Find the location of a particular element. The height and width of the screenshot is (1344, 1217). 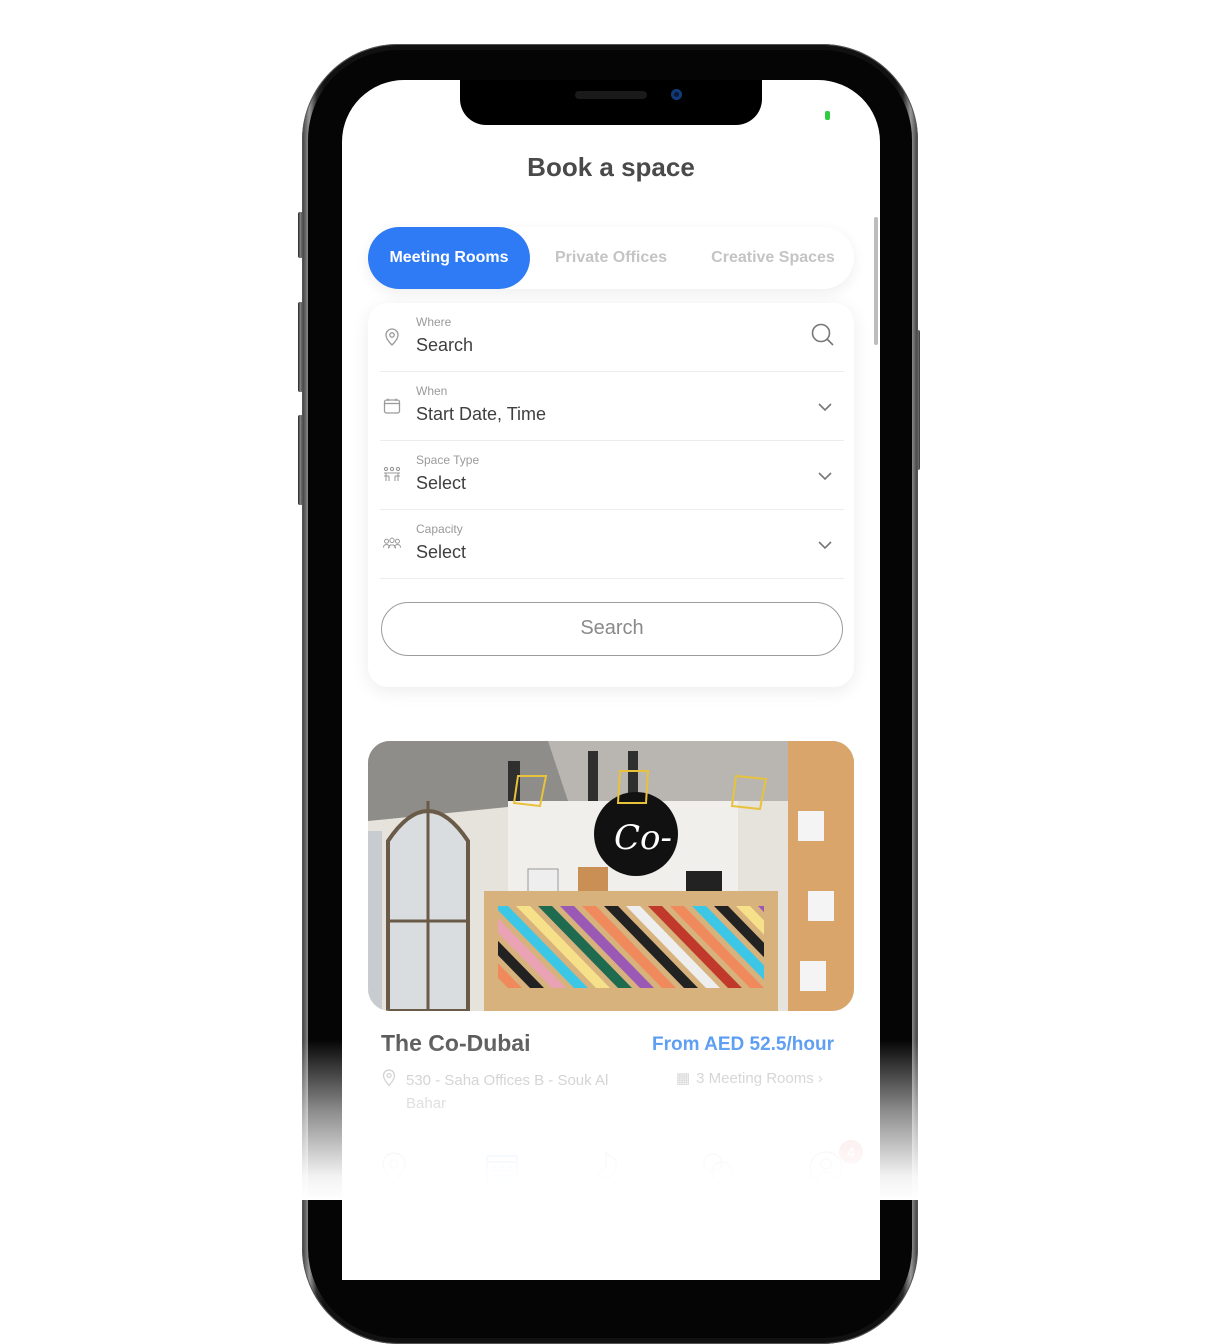

where-label: Where is located at coordinates (434, 322).